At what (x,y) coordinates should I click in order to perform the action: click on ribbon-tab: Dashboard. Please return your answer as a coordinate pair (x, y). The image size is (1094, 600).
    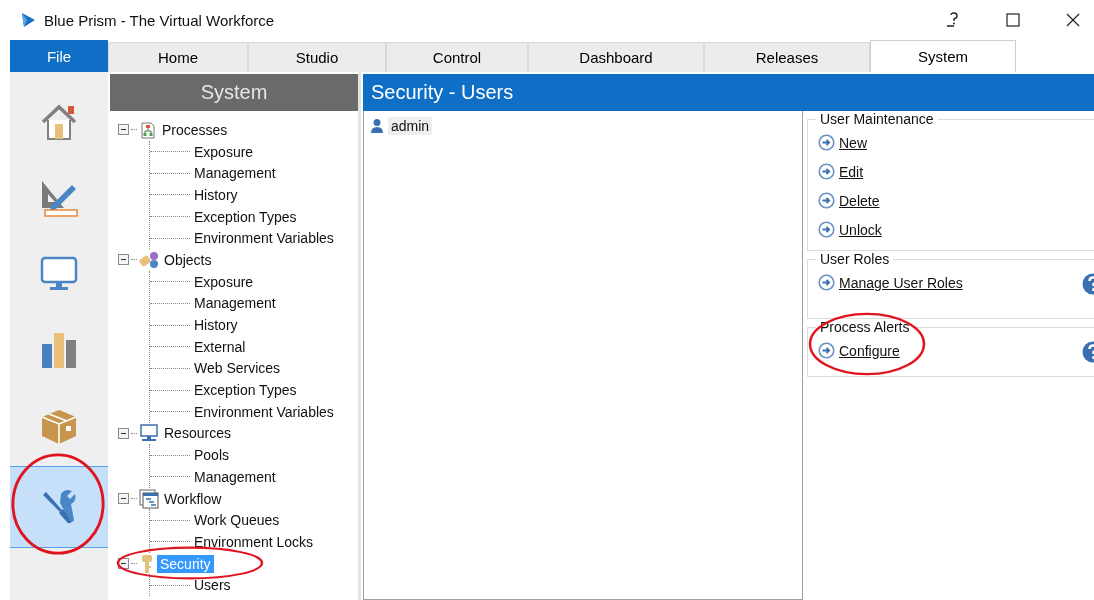
    Looking at the image, I should click on (616, 57).